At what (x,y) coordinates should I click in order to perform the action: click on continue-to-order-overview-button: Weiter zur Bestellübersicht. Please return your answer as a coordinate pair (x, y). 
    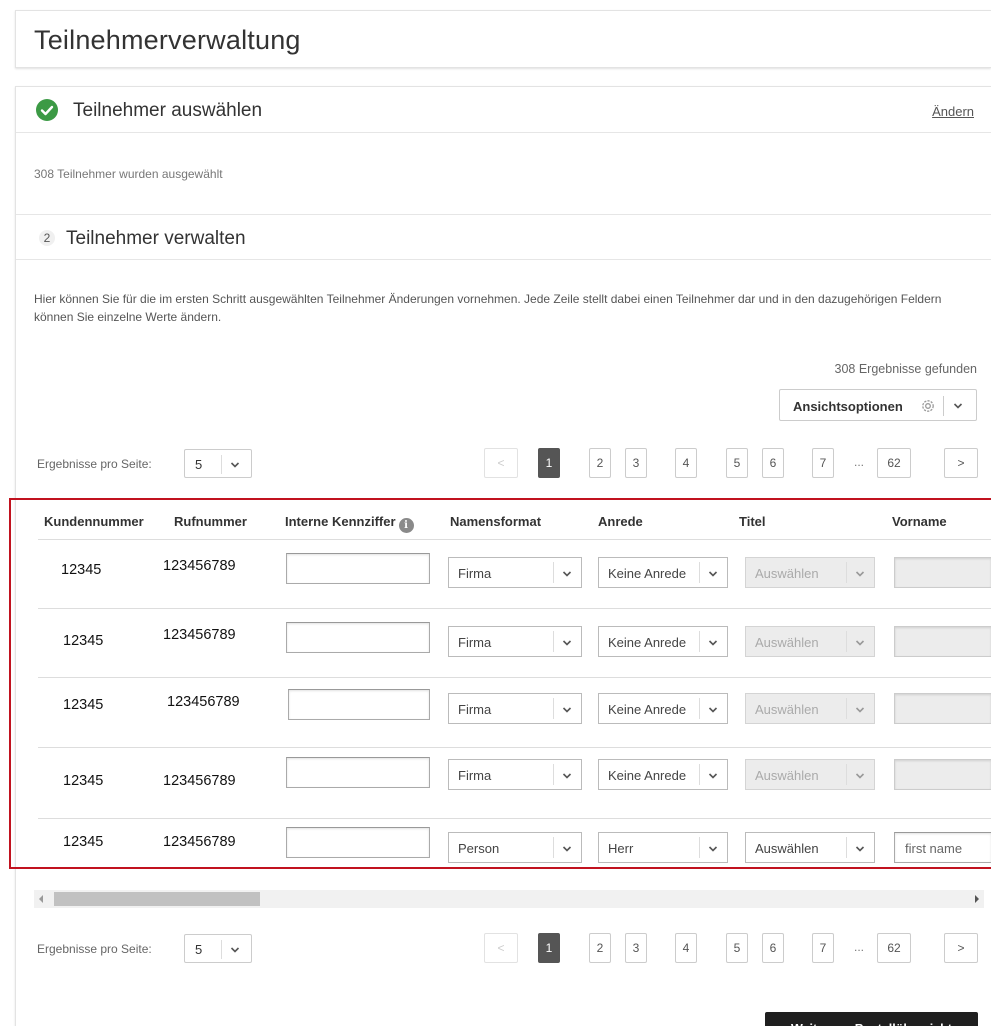
    Looking at the image, I should click on (871, 1019).